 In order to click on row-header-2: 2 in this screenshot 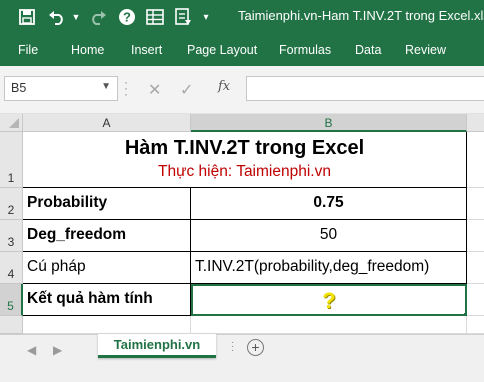, I will do `click(11, 204)`.